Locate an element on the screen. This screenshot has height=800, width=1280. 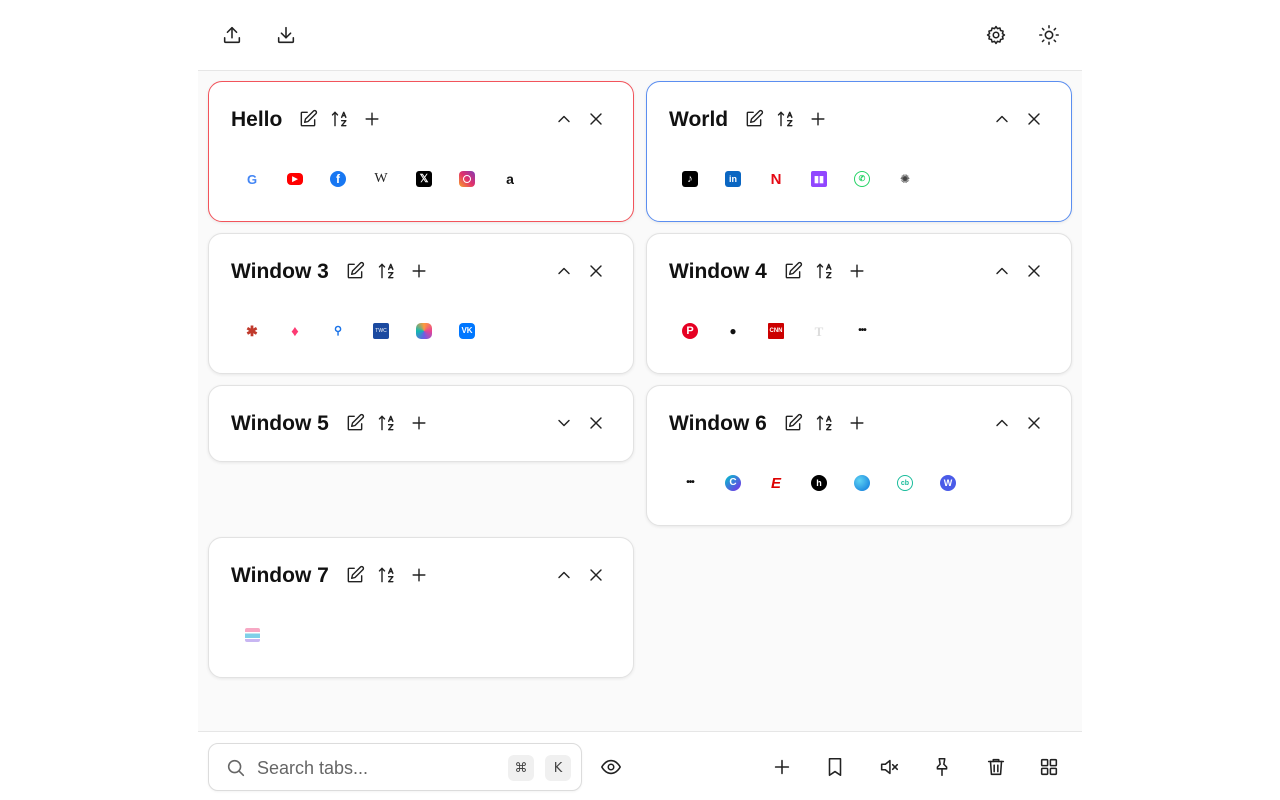
tab-favicon: C is located at coordinates (733, 483).